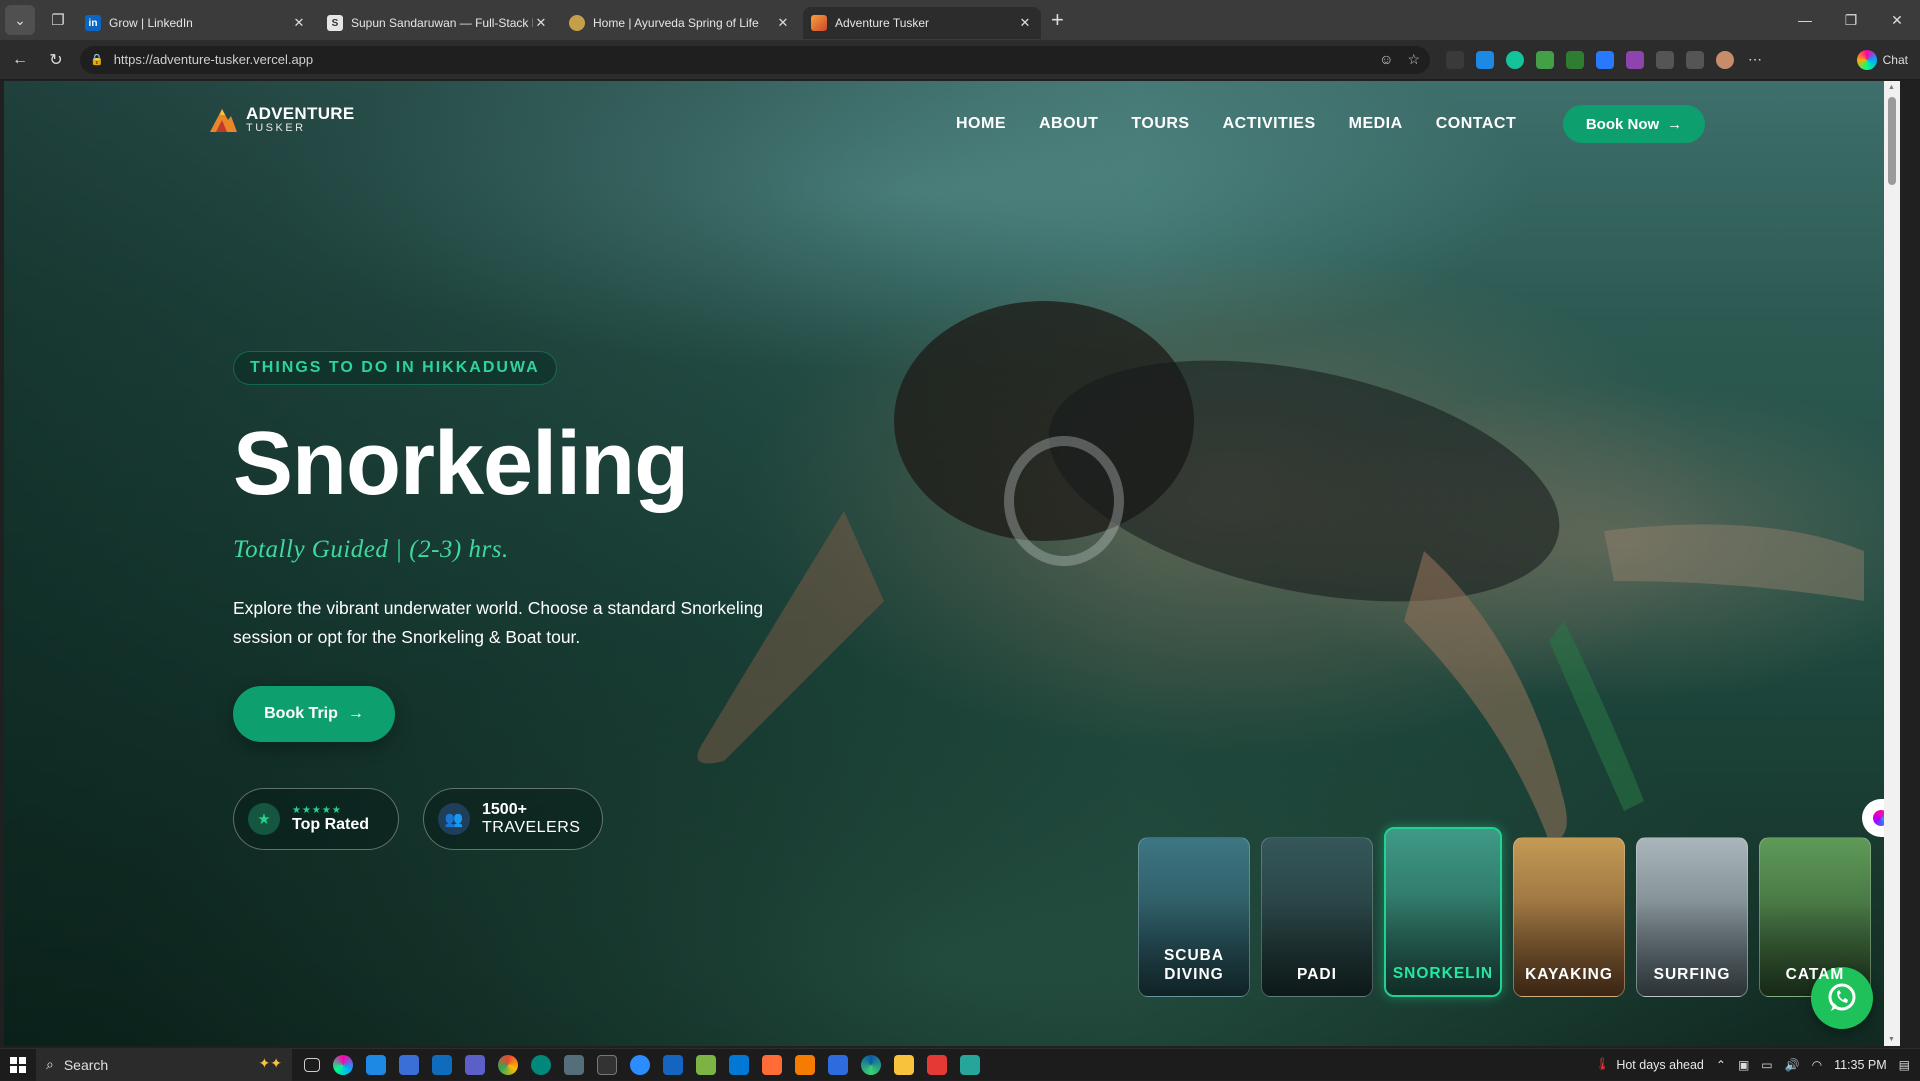 The height and width of the screenshot is (1081, 1920). Describe the element at coordinates (343, 1064) in the screenshot. I see `copilot-app-icon` at that location.